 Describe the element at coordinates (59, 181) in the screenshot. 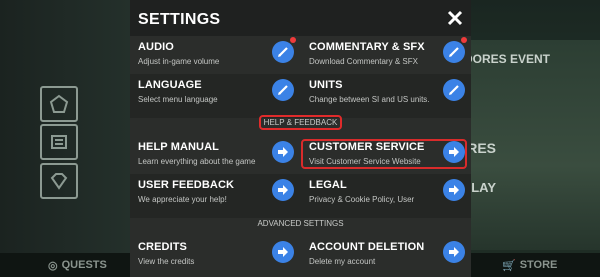

I see `gem-icon` at that location.